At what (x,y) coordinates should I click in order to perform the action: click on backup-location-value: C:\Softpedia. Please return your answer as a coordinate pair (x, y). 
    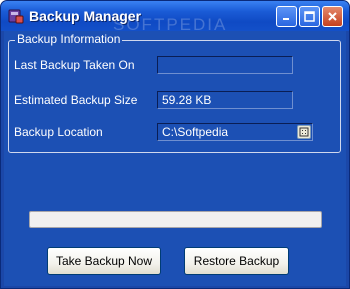
    Looking at the image, I should click on (195, 132).